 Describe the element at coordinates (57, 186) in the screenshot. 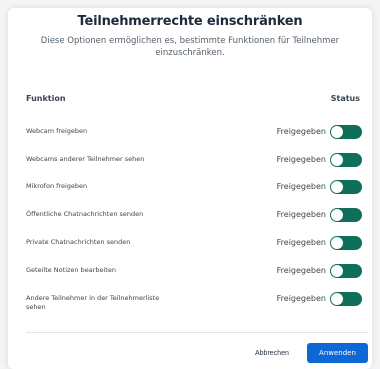

I see `setting-label: Mikrofon freigeben` at that location.